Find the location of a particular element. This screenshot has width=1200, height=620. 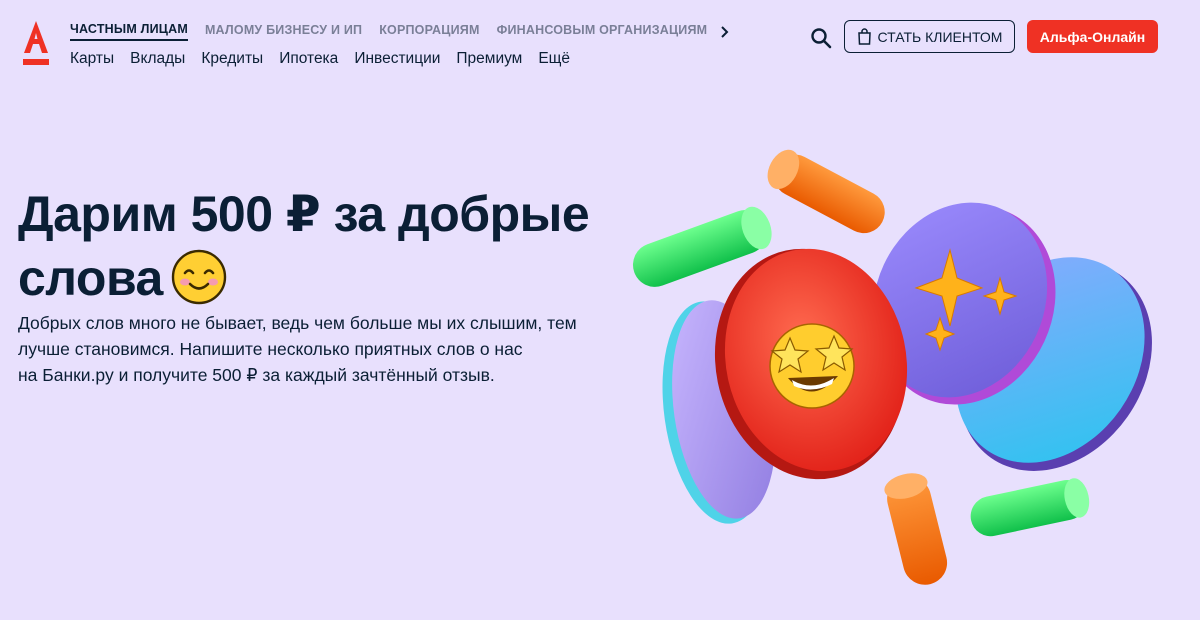

become-client-button: Стать клиентом is located at coordinates (929, 36).